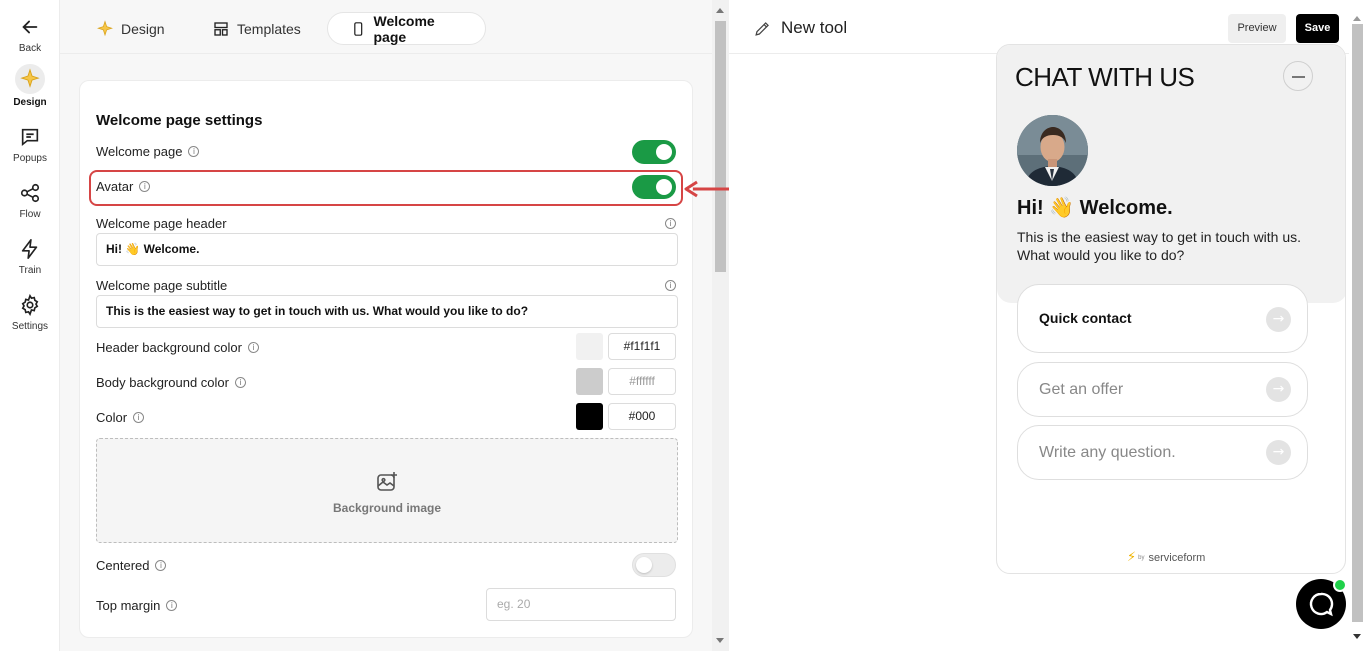 This screenshot has width=1366, height=651. I want to click on top-margin-input: eg. 20, so click(581, 604).